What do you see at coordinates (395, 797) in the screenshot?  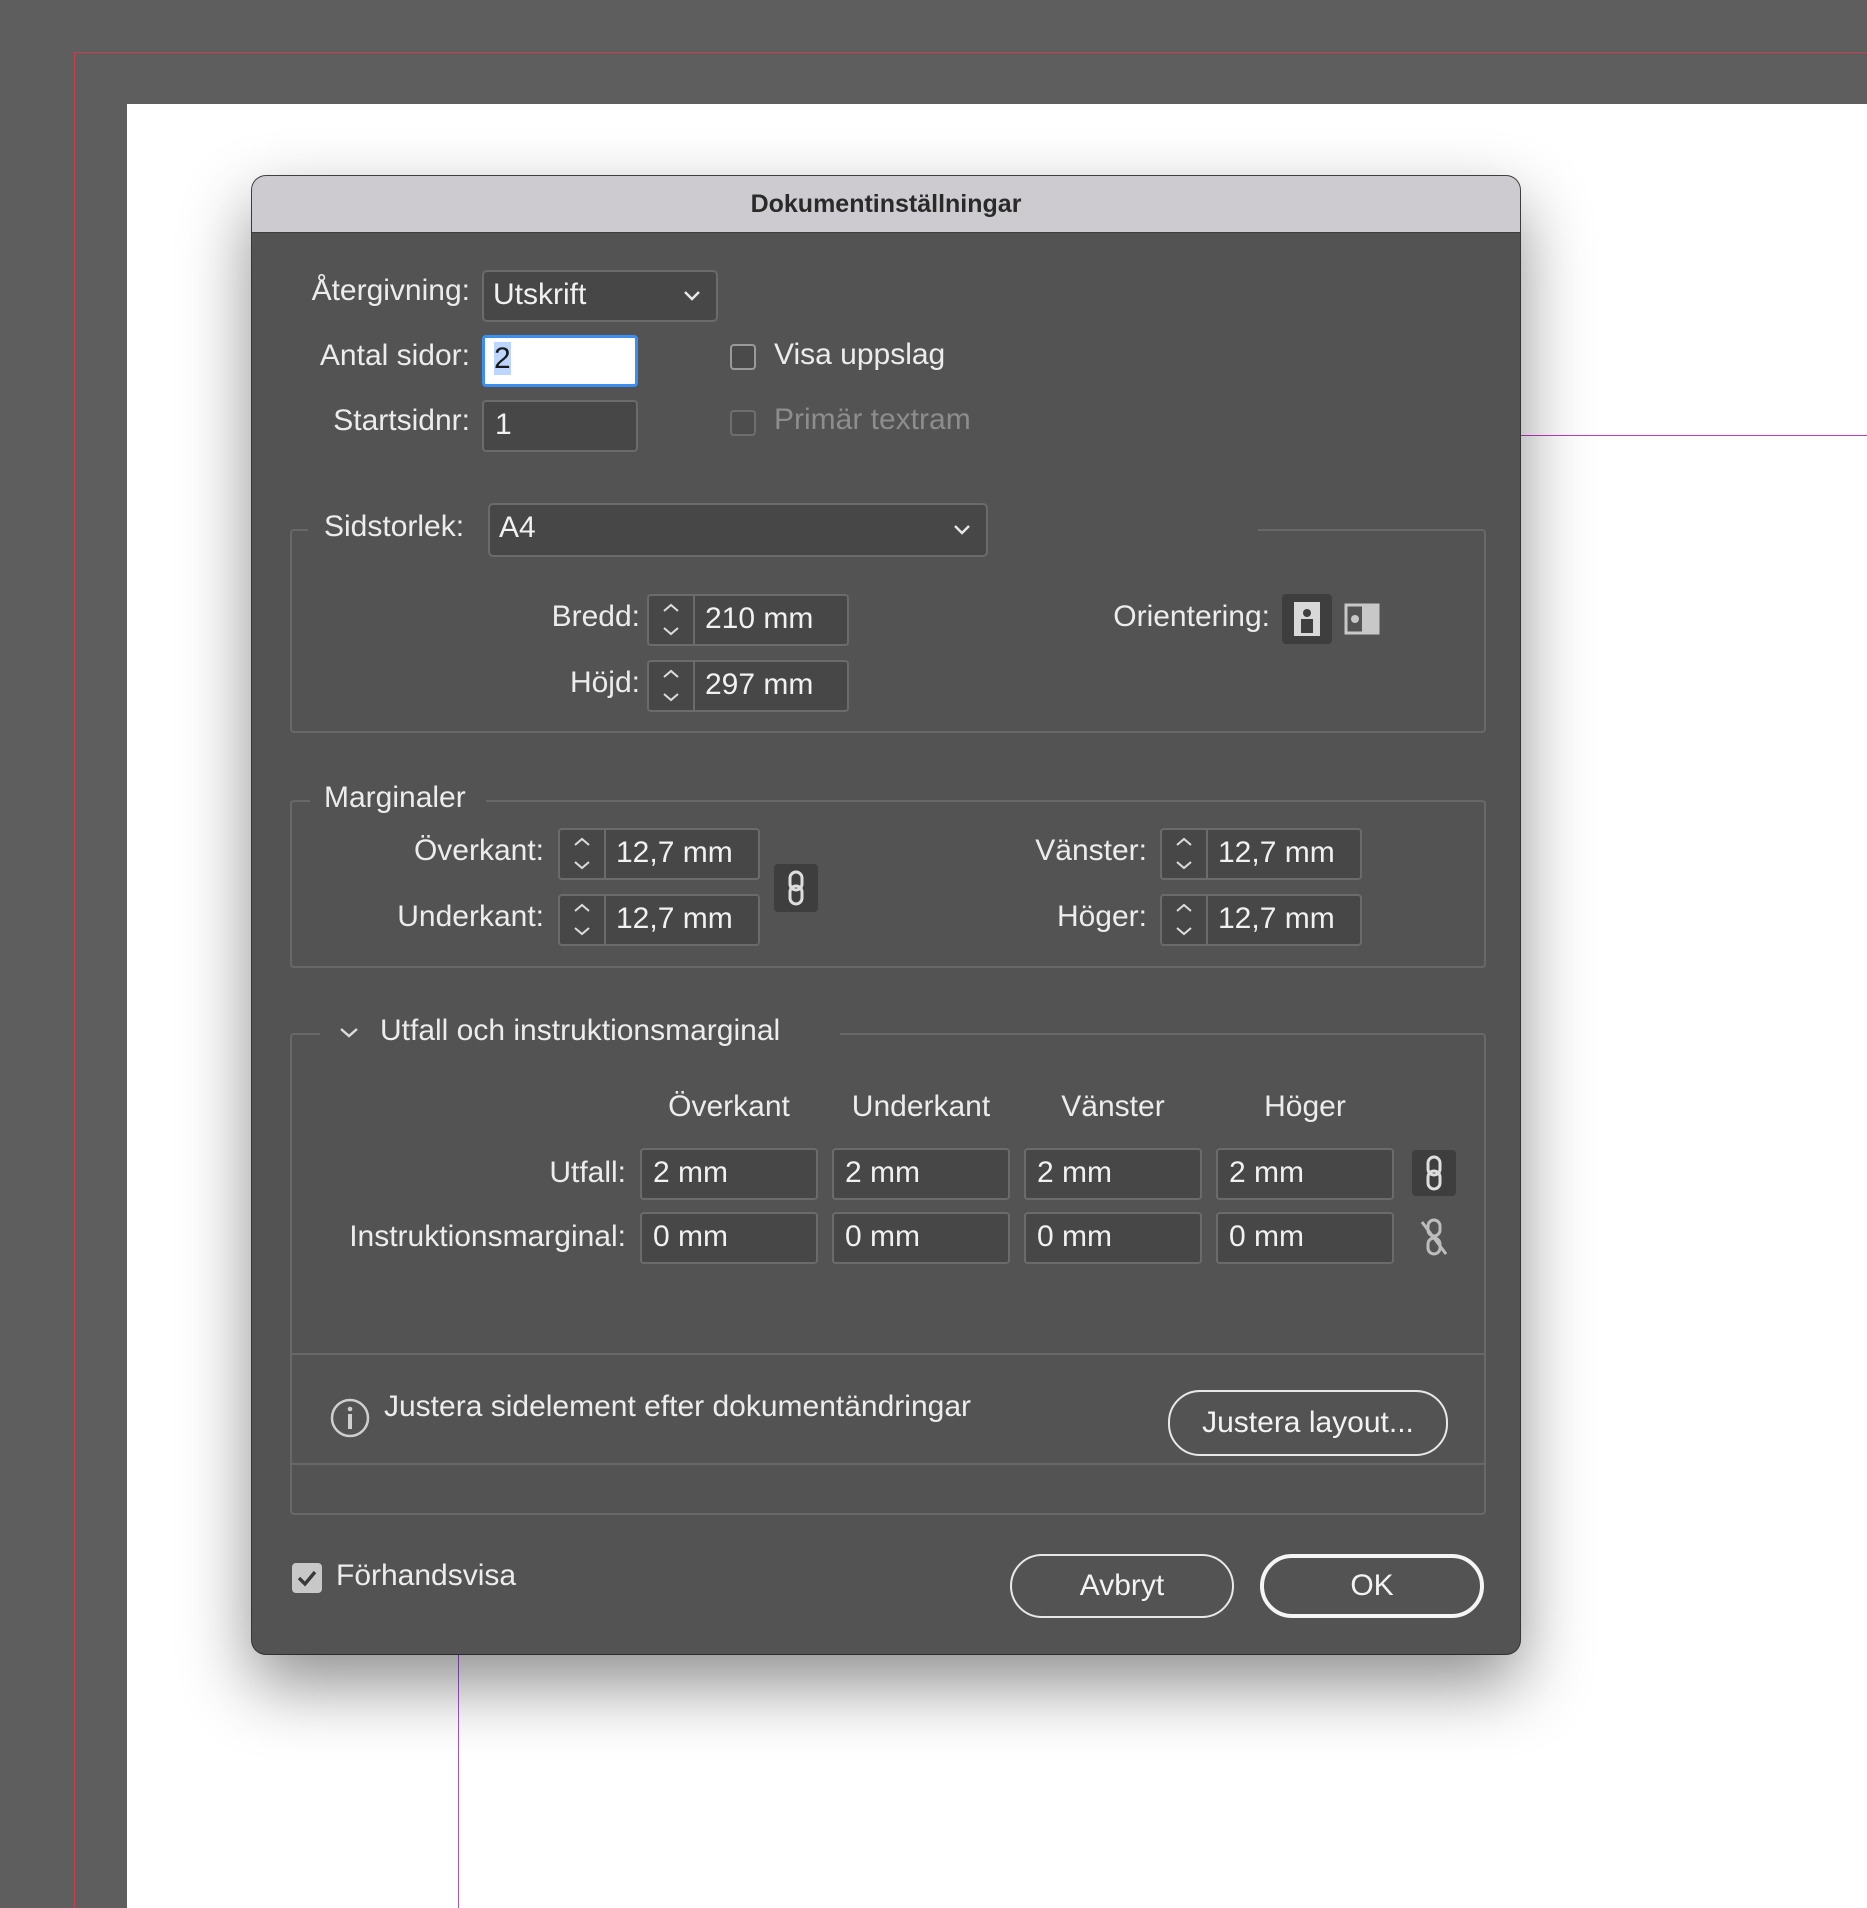 I see `margins-legend: Marginaler` at bounding box center [395, 797].